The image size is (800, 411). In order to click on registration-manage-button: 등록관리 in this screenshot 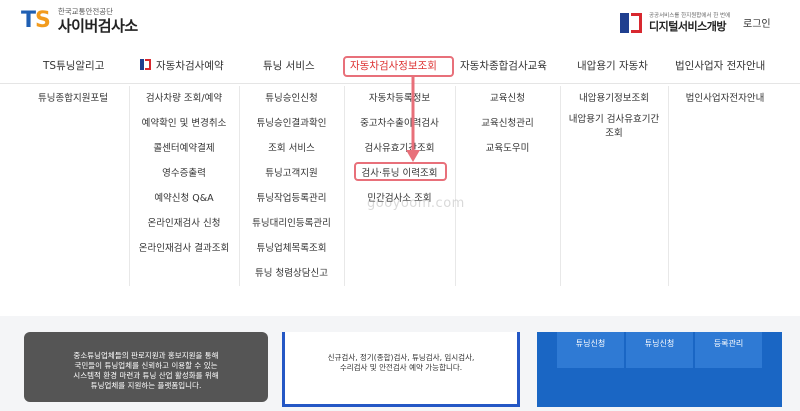, I will do `click(728, 350)`.